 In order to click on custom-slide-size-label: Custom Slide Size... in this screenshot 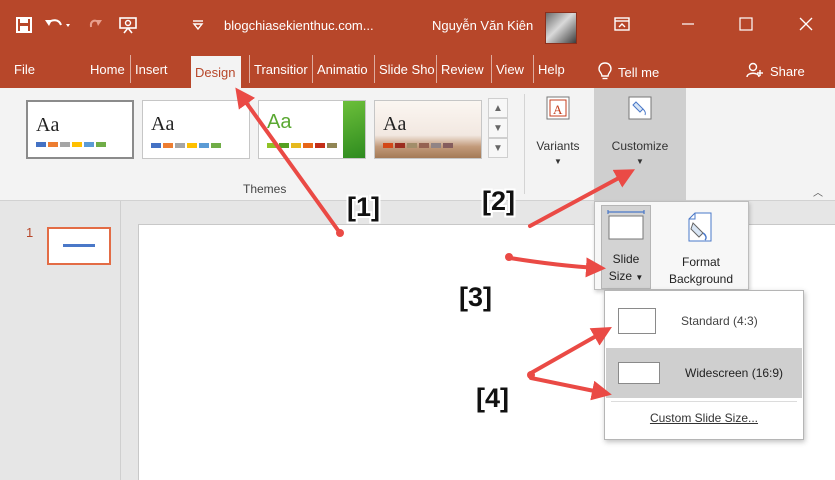, I will do `click(704, 418)`.